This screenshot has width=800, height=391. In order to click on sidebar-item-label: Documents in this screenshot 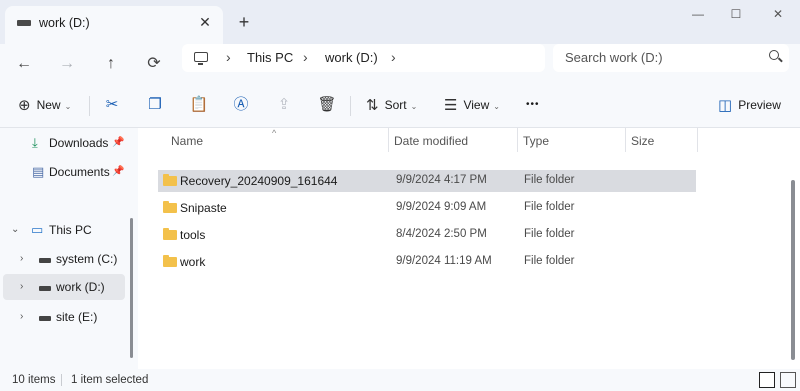, I will do `click(79, 172)`.